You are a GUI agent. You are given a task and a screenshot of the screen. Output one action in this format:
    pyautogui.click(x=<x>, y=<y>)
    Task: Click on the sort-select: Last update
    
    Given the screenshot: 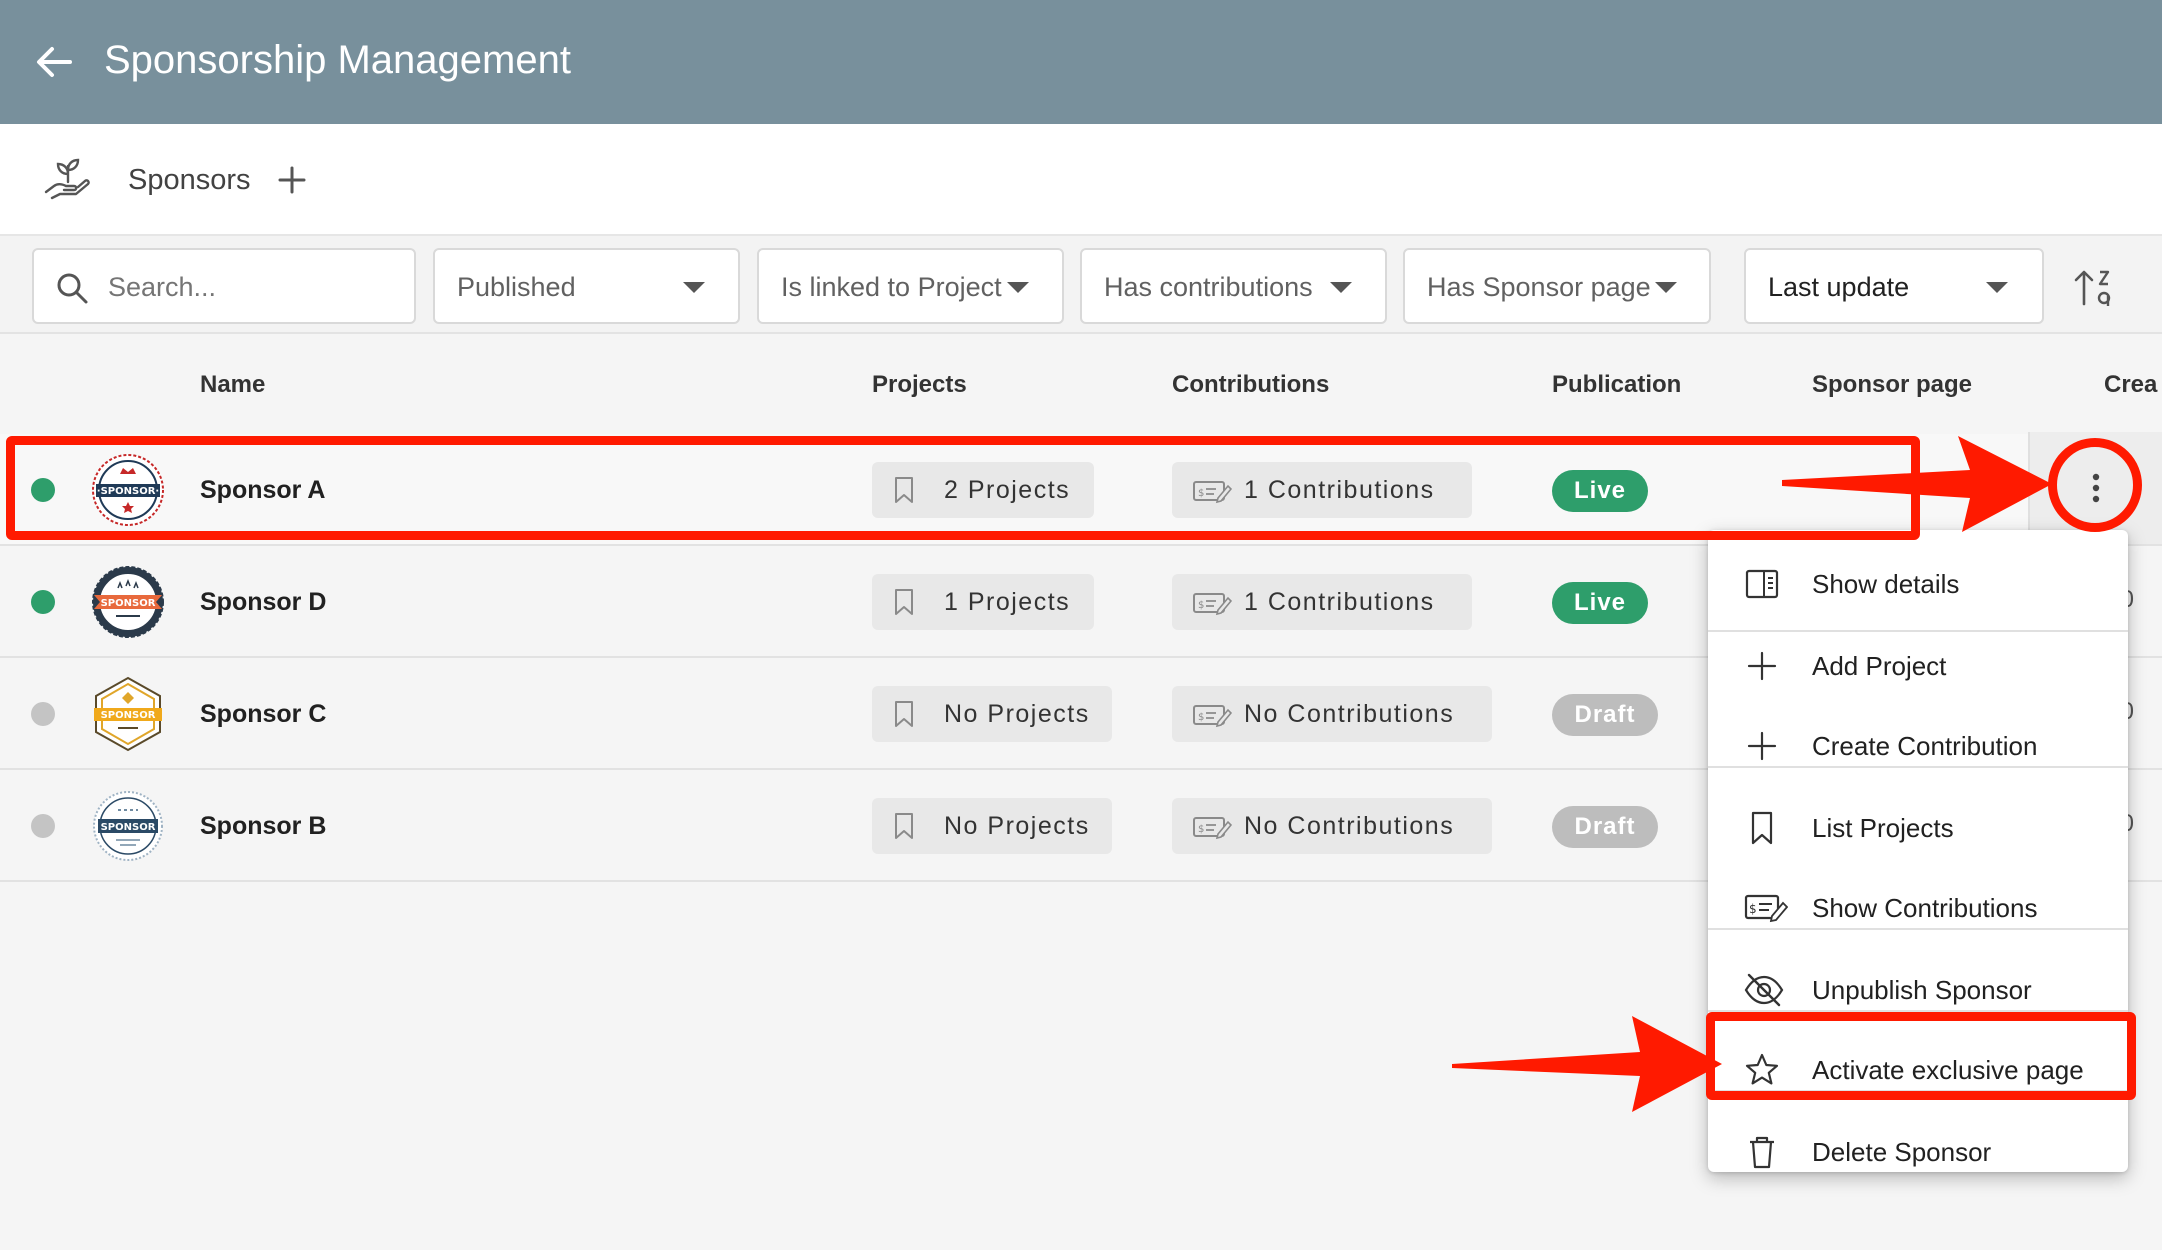 What is the action you would take?
    pyautogui.click(x=1894, y=286)
    